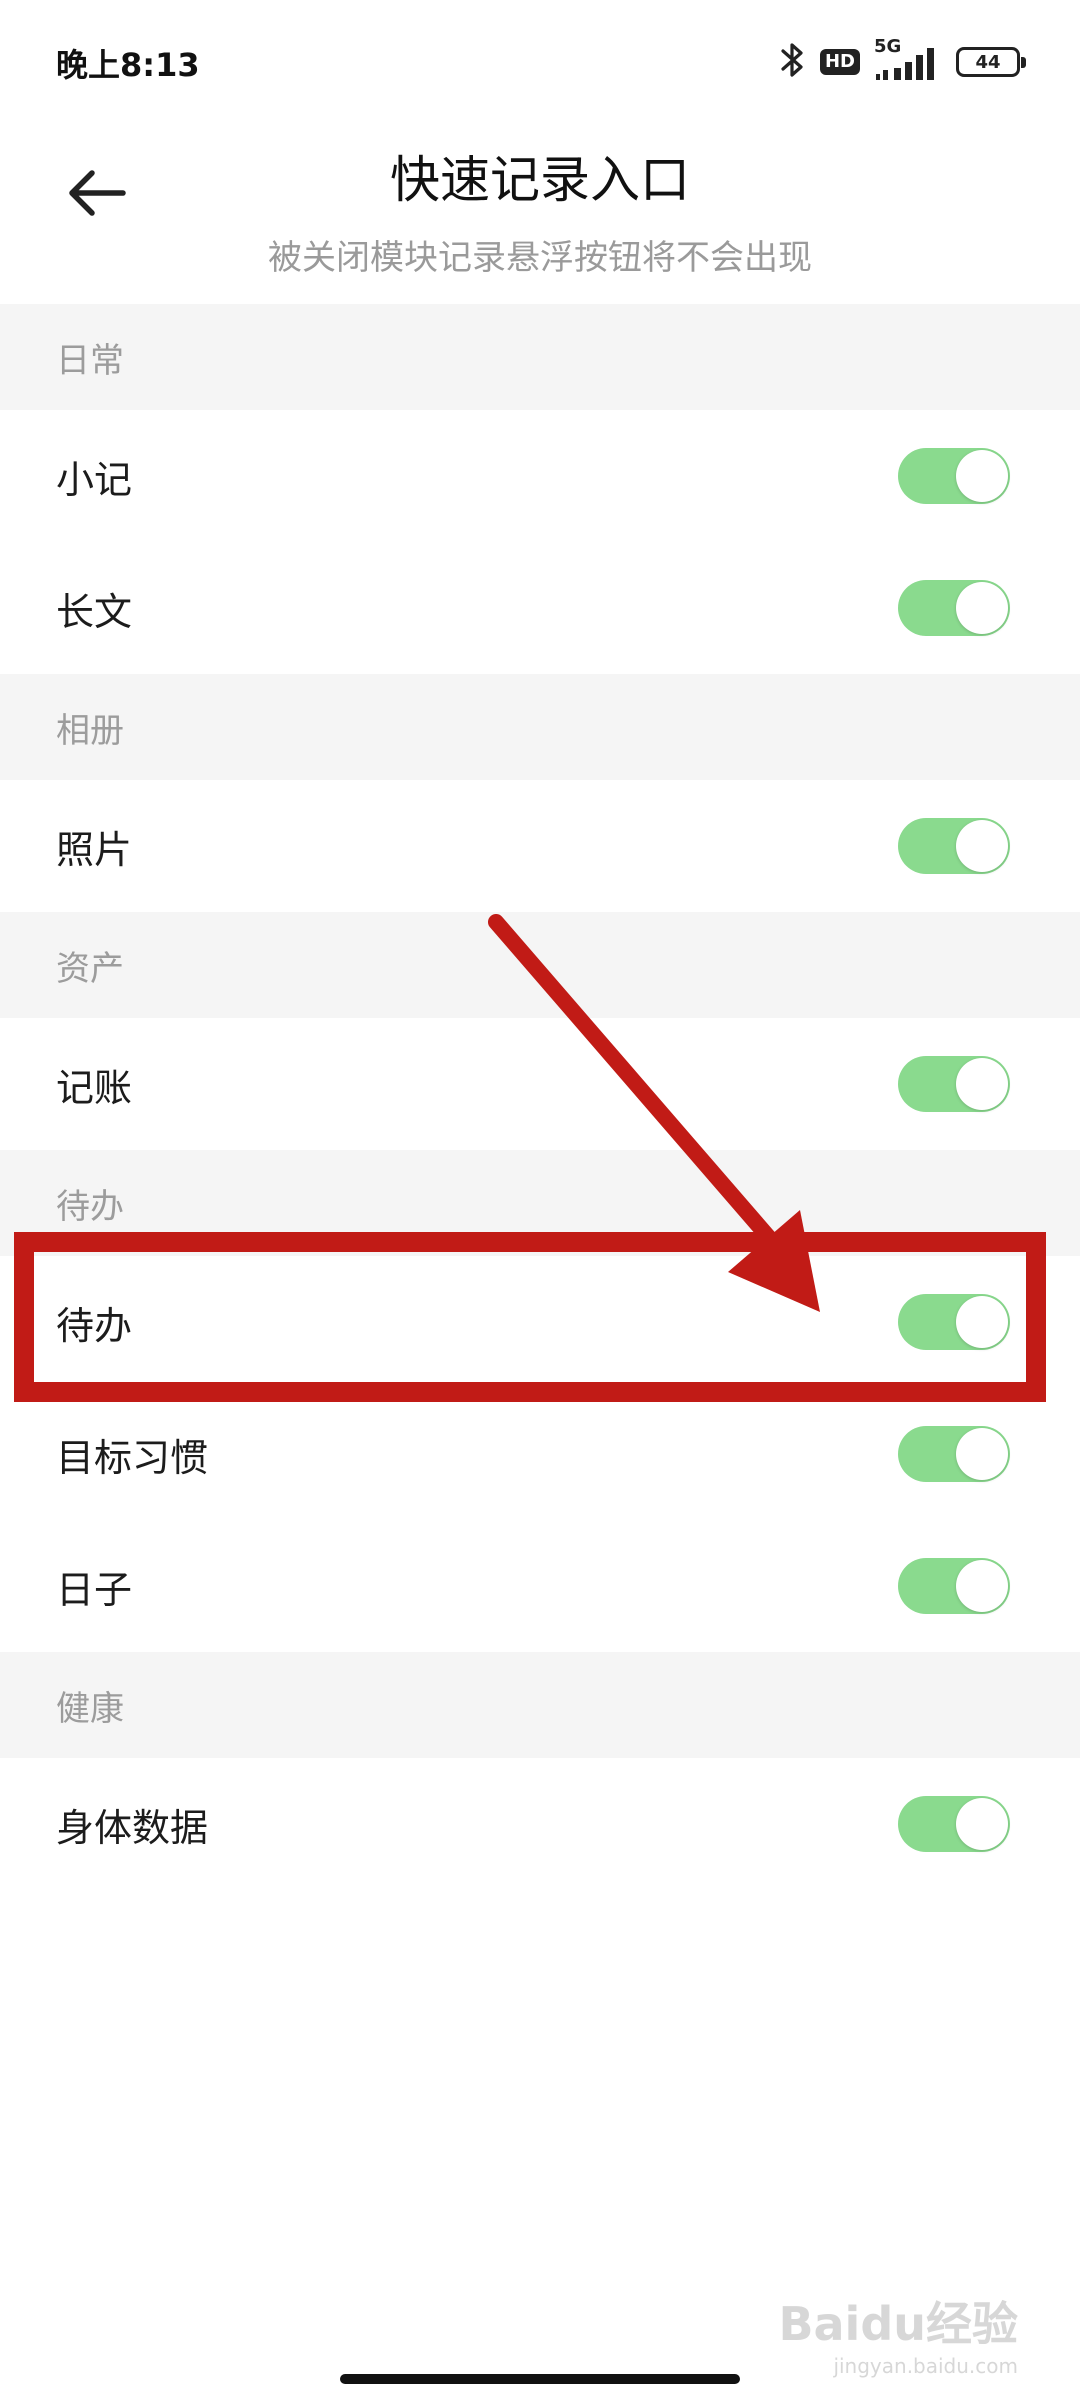 This screenshot has width=1080, height=2400. Describe the element at coordinates (540, 965) in the screenshot. I see `section-header-assets: 资产` at that location.